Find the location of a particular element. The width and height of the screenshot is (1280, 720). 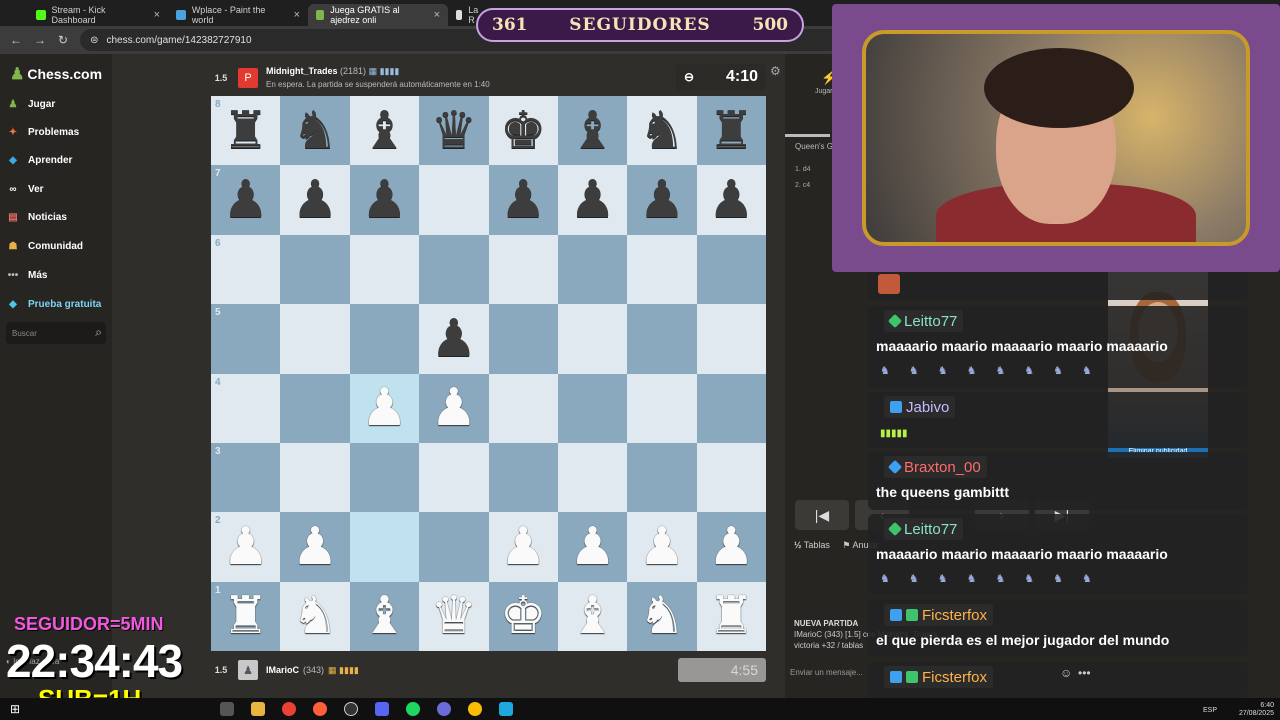

white-piece: ♚ is located at coordinates (523, 616).